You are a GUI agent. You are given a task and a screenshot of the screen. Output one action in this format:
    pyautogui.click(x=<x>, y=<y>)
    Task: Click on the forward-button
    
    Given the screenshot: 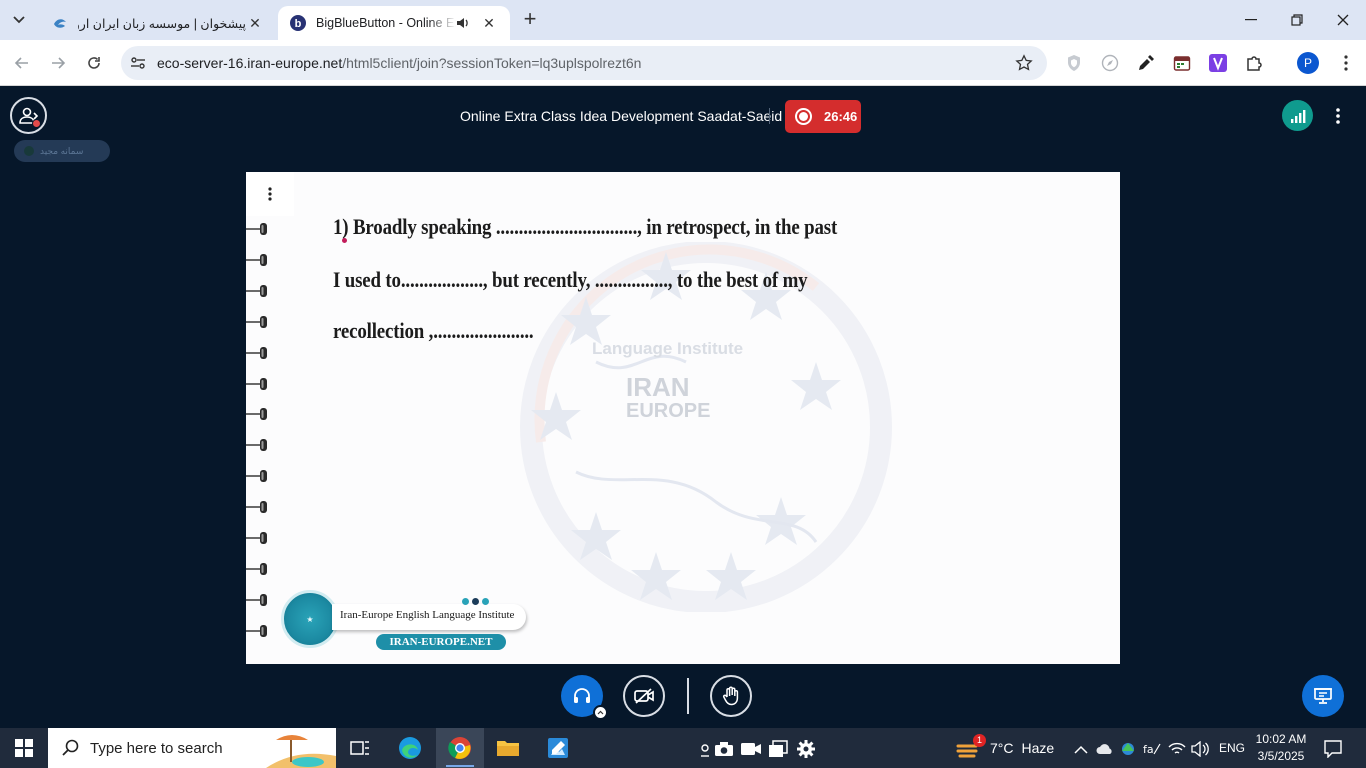 What is the action you would take?
    pyautogui.click(x=58, y=63)
    